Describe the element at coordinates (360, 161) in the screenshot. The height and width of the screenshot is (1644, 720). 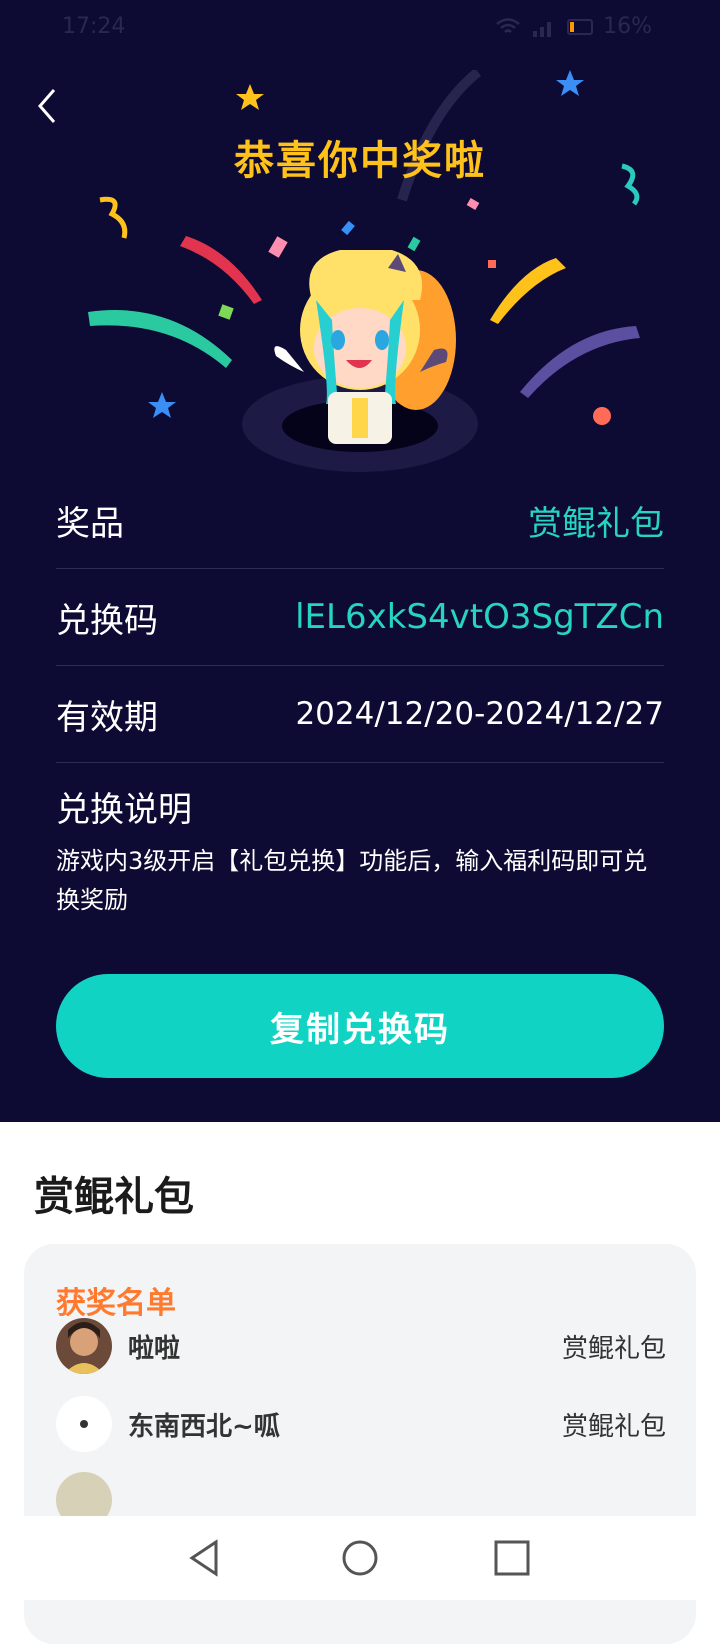
I see `page-title: 恭喜你中奖啦` at that location.